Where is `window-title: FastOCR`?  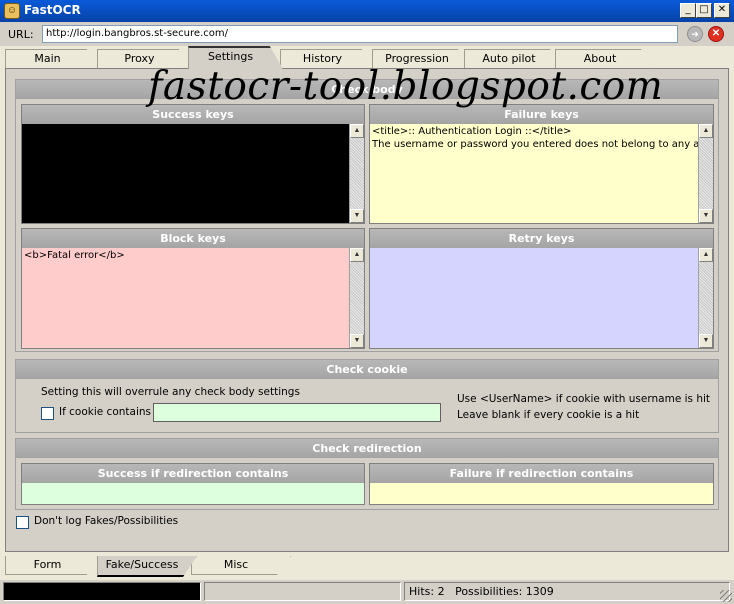 window-title: FastOCR is located at coordinates (52, 10).